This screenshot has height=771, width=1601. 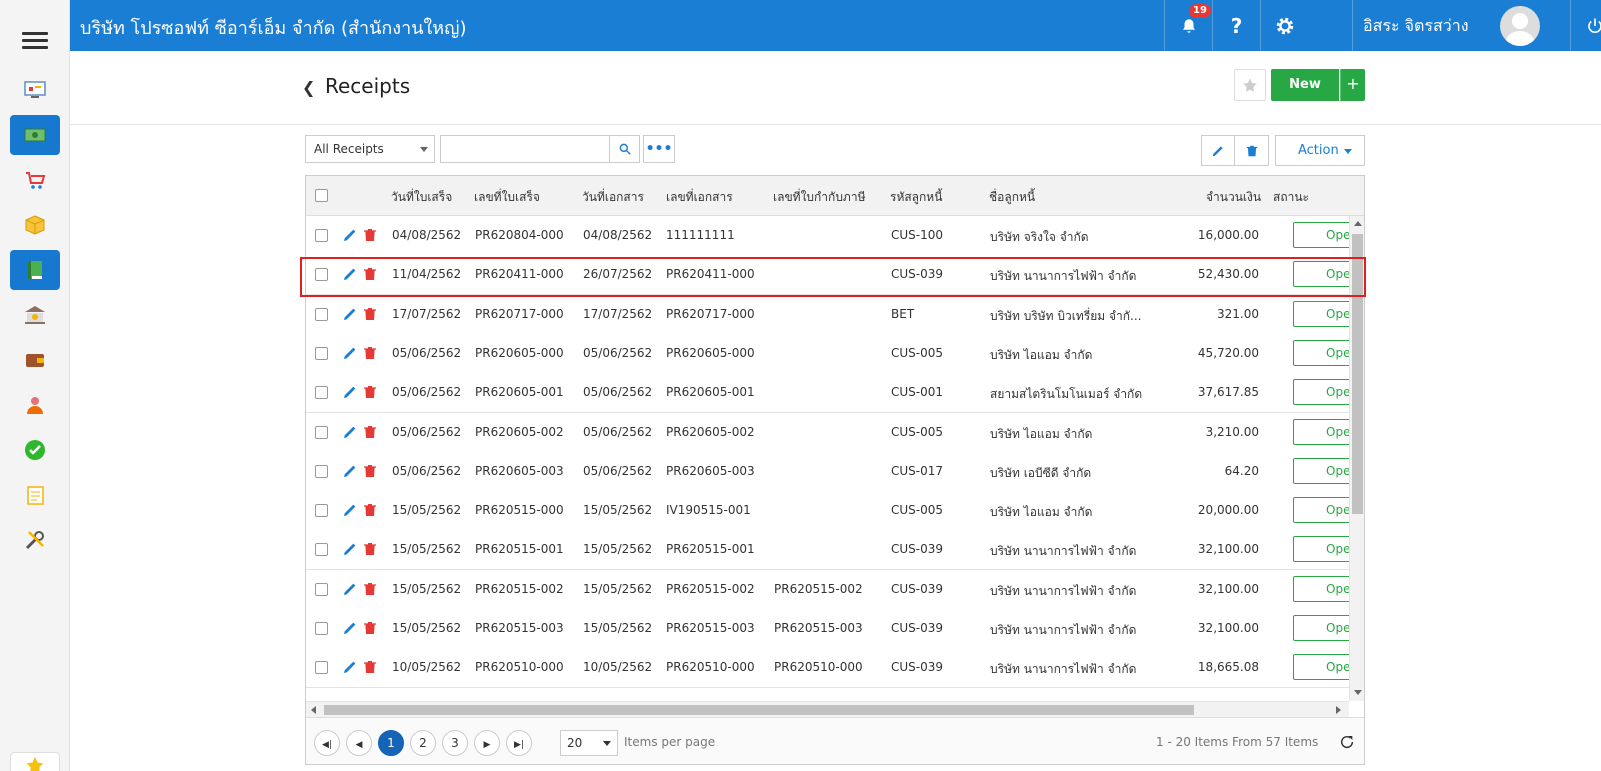 I want to click on vertical-scroll-thumb, so click(x=1357, y=374).